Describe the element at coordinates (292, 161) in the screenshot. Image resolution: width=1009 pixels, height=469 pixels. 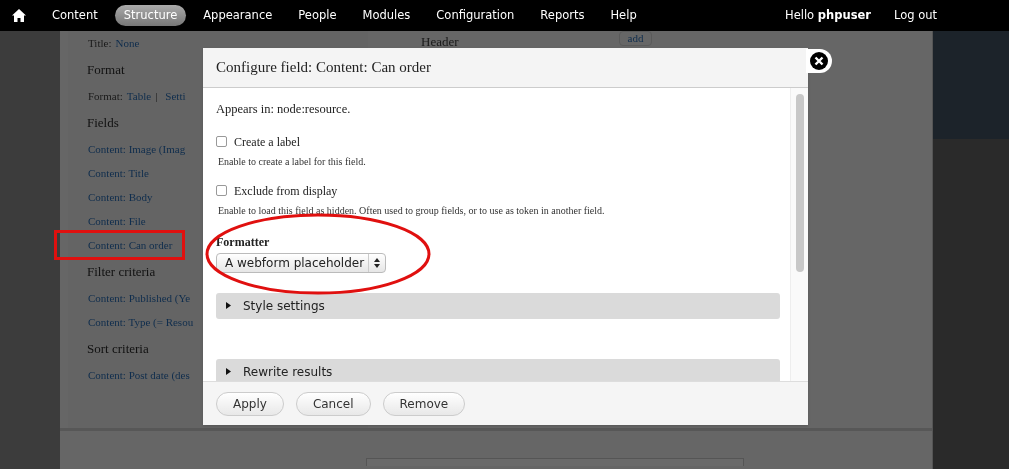
I see `option-description: Enable to create a label for this field.` at that location.